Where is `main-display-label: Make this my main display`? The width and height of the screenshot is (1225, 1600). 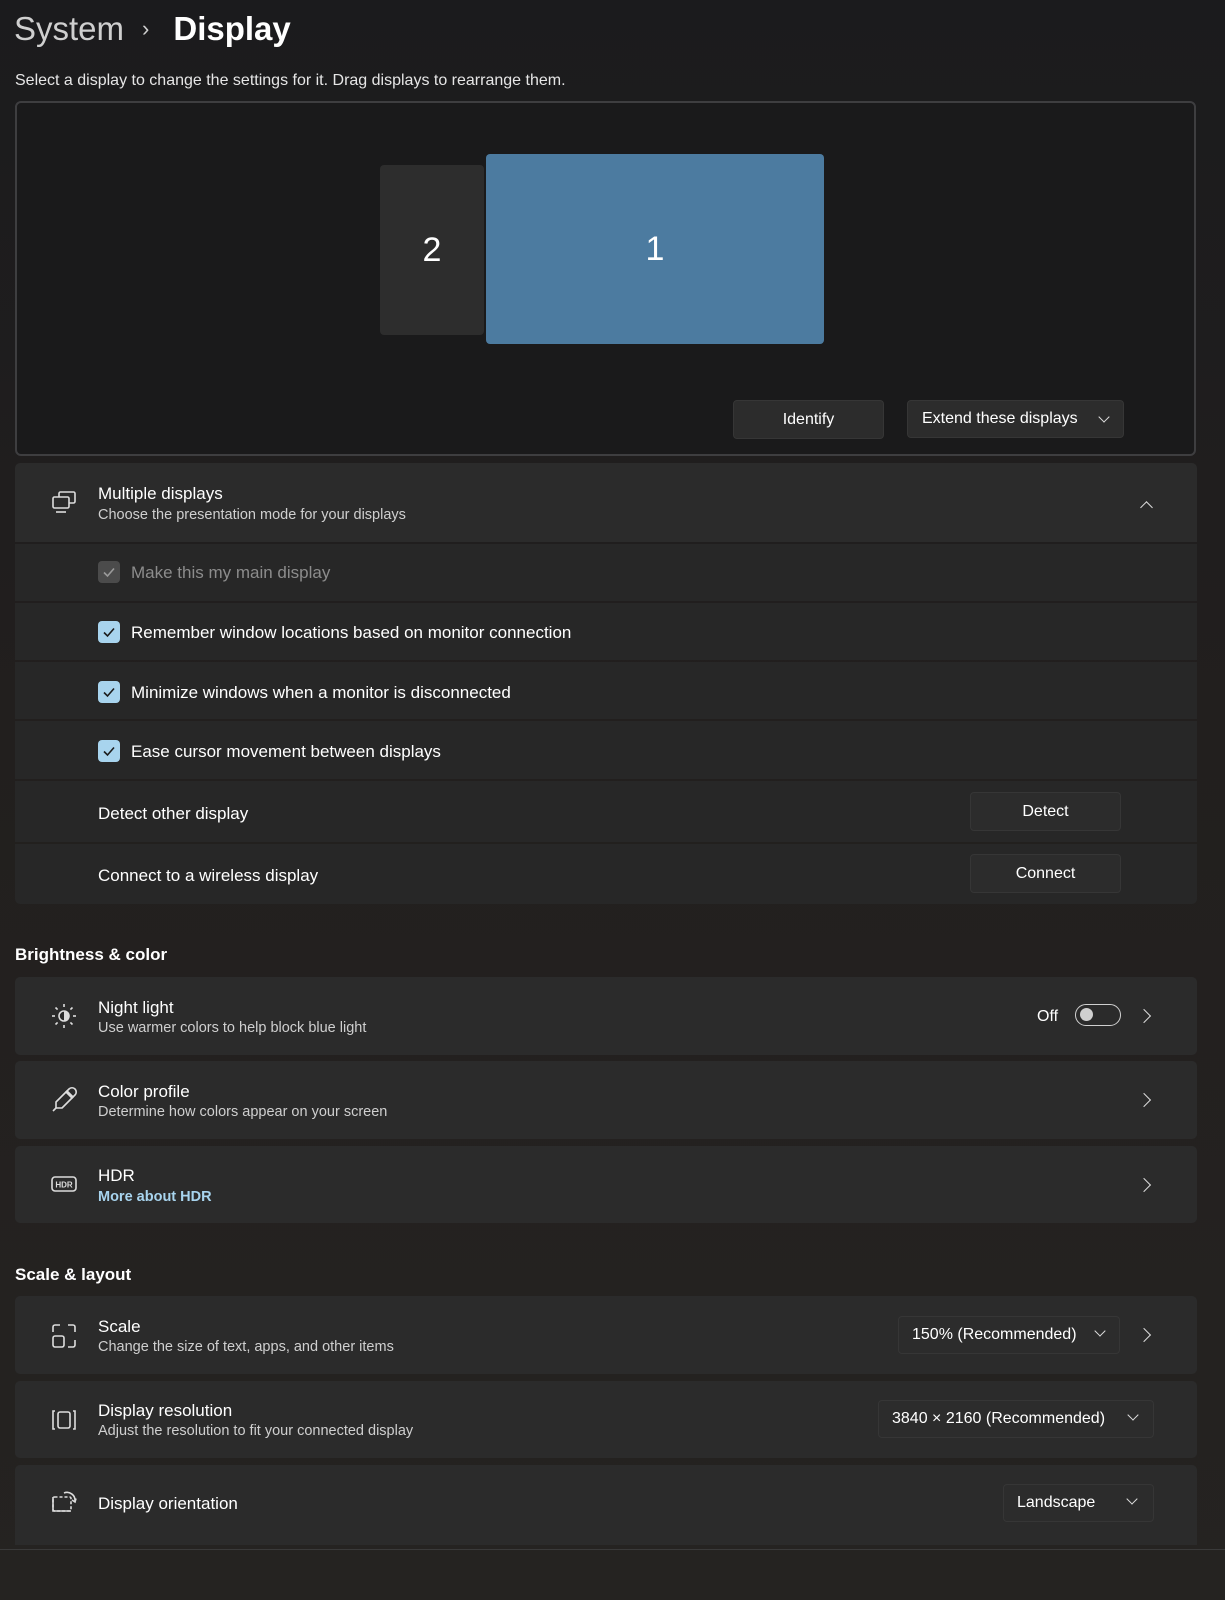 main-display-label: Make this my main display is located at coordinates (231, 572).